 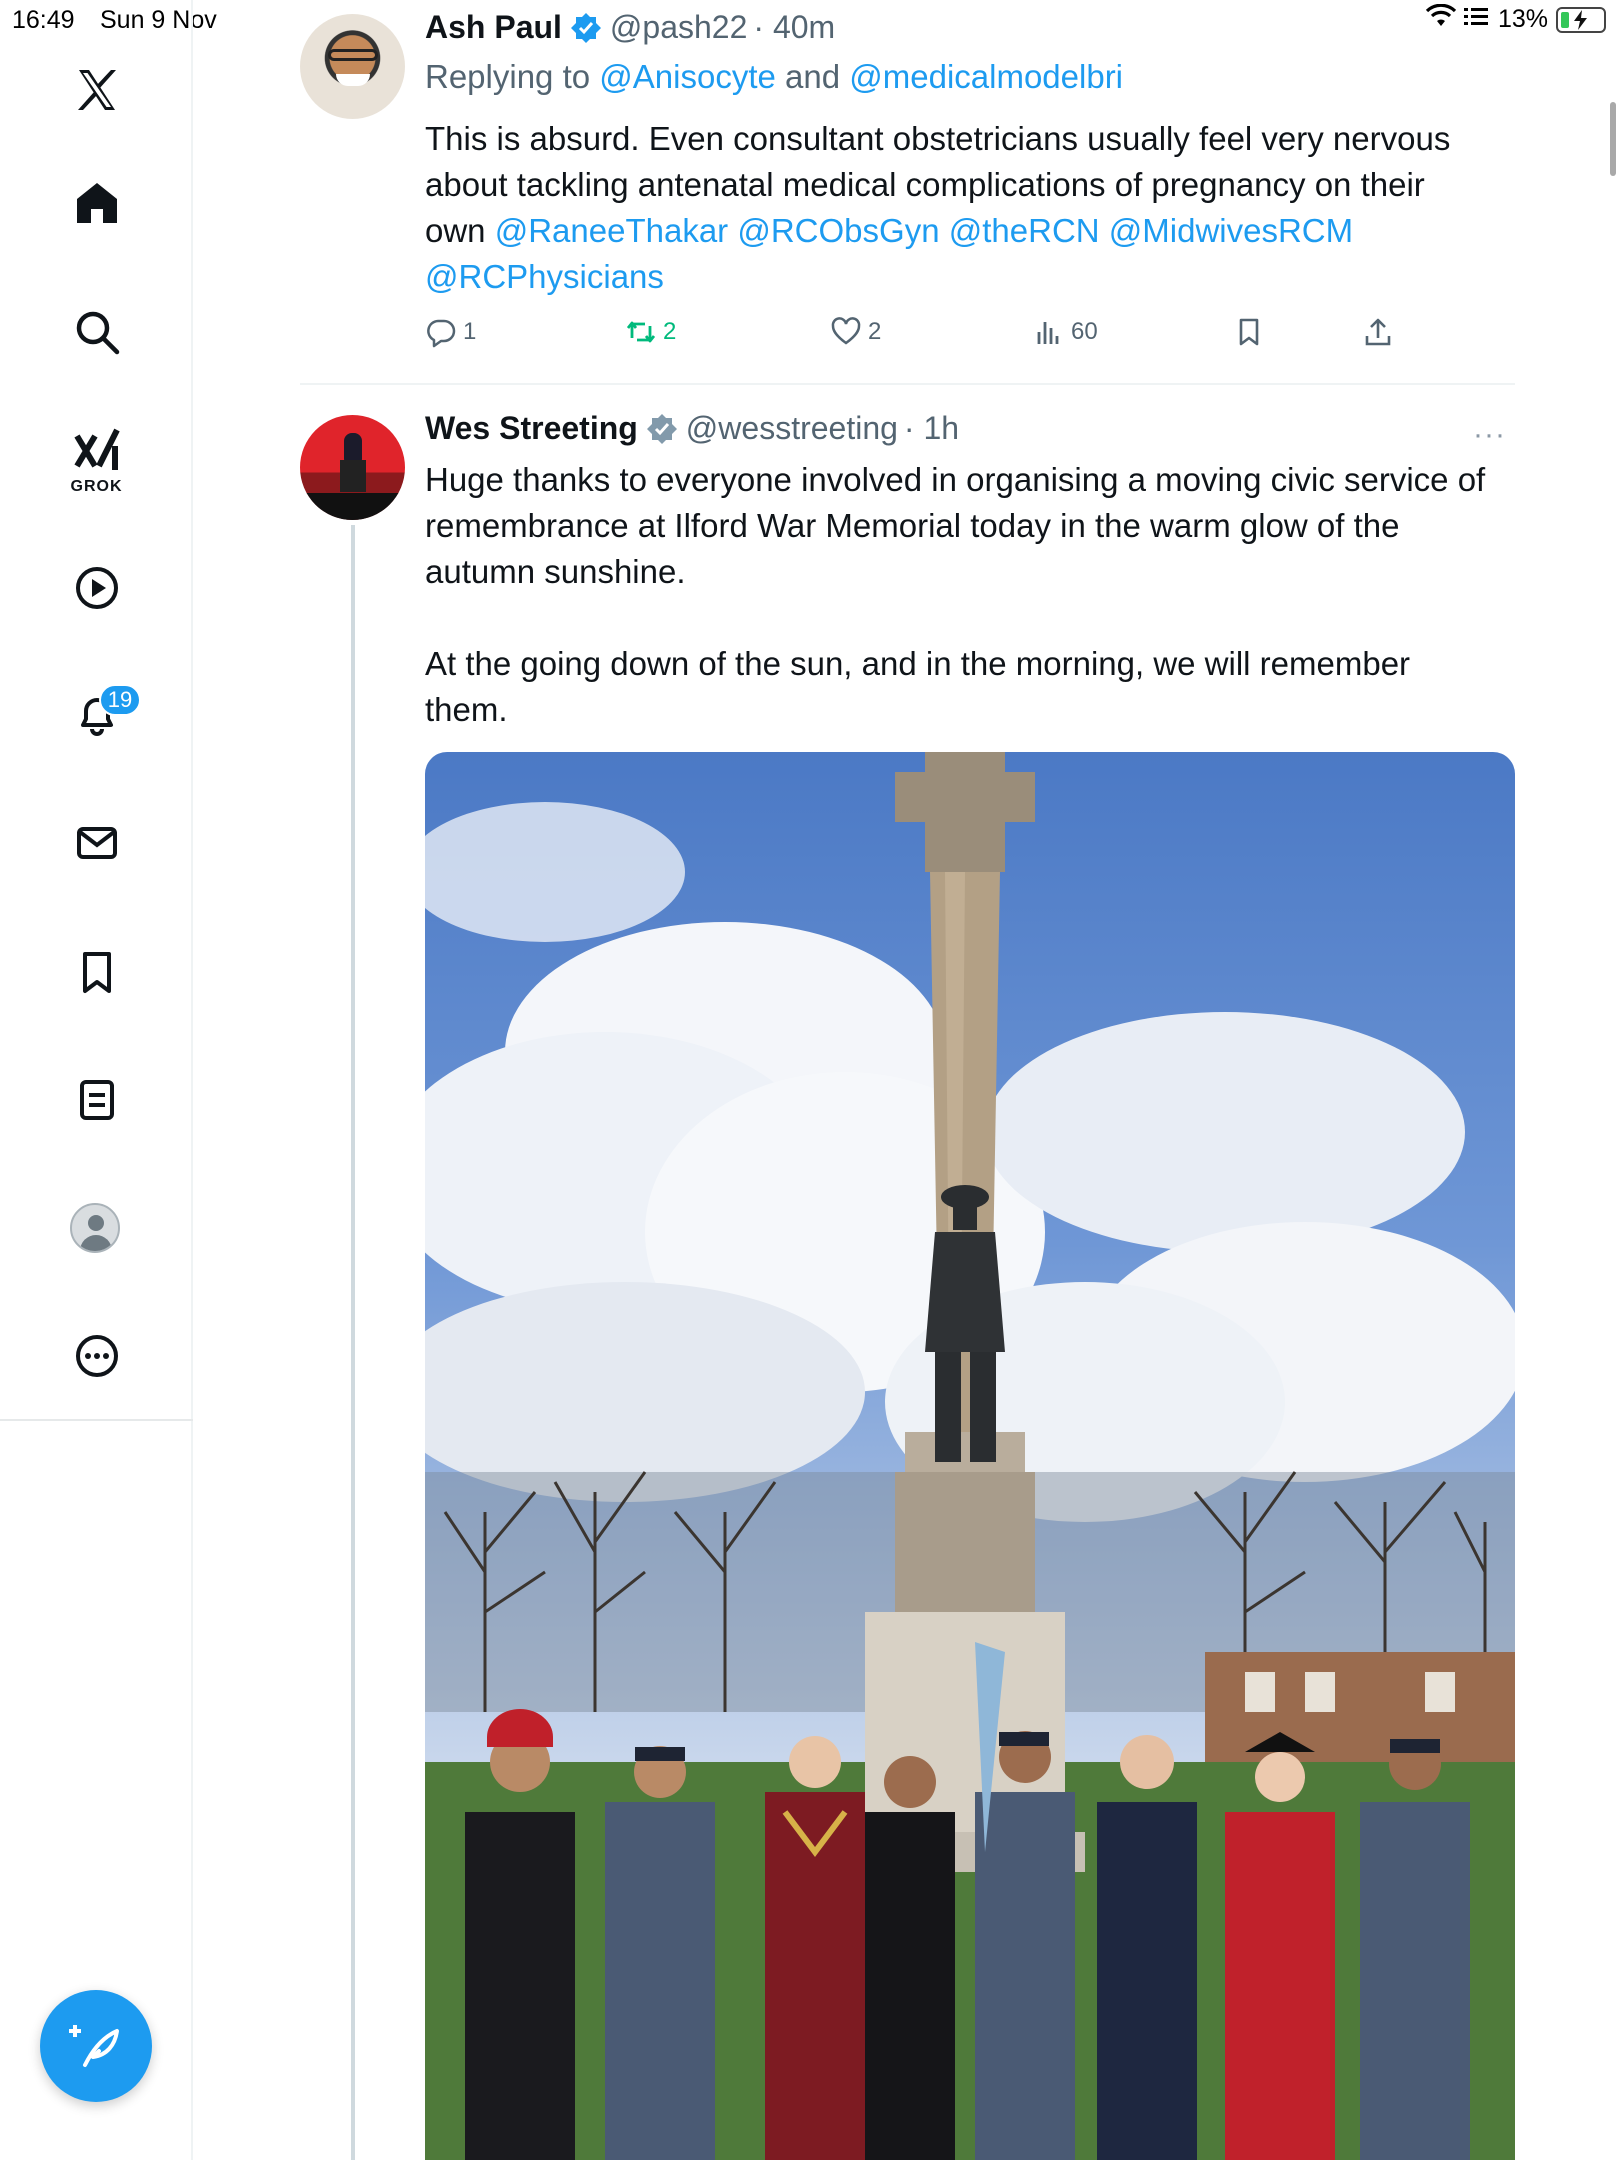 I want to click on status-right: 13%, so click(x=1515, y=19).